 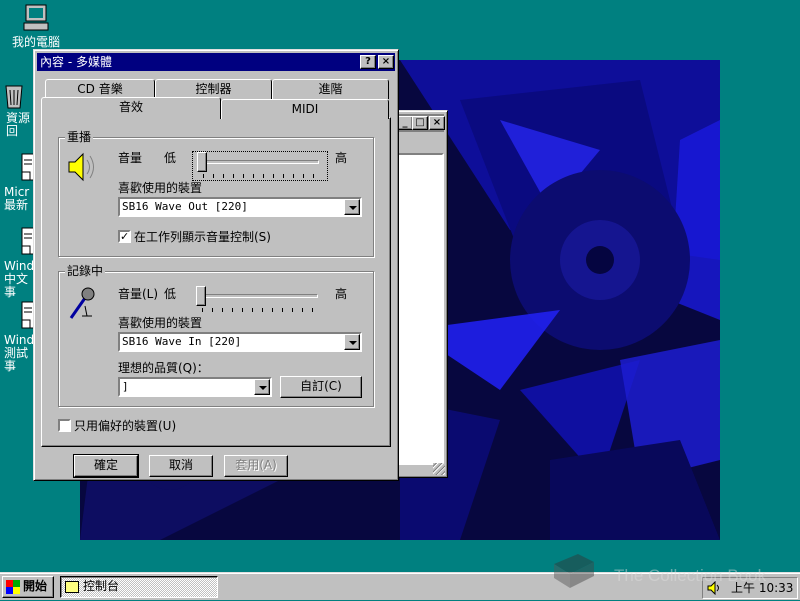 What do you see at coordinates (85, 271) in the screenshot?
I see `recording-group-label: 記錄中` at bounding box center [85, 271].